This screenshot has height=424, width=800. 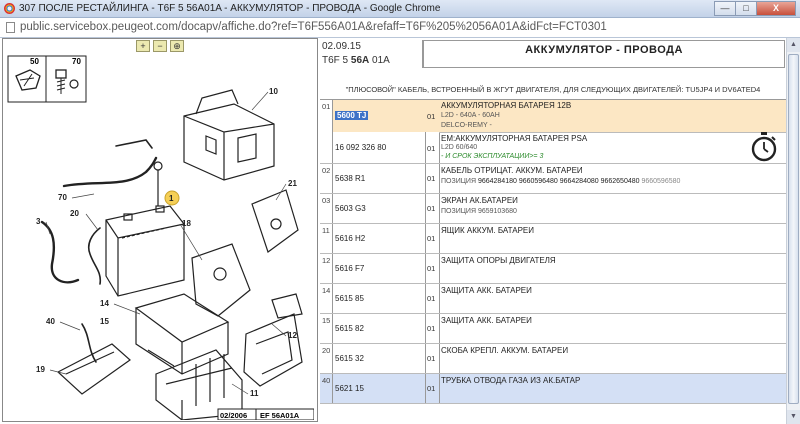 What do you see at coordinates (104, 303) in the screenshot?
I see `callout-14: 14` at bounding box center [104, 303].